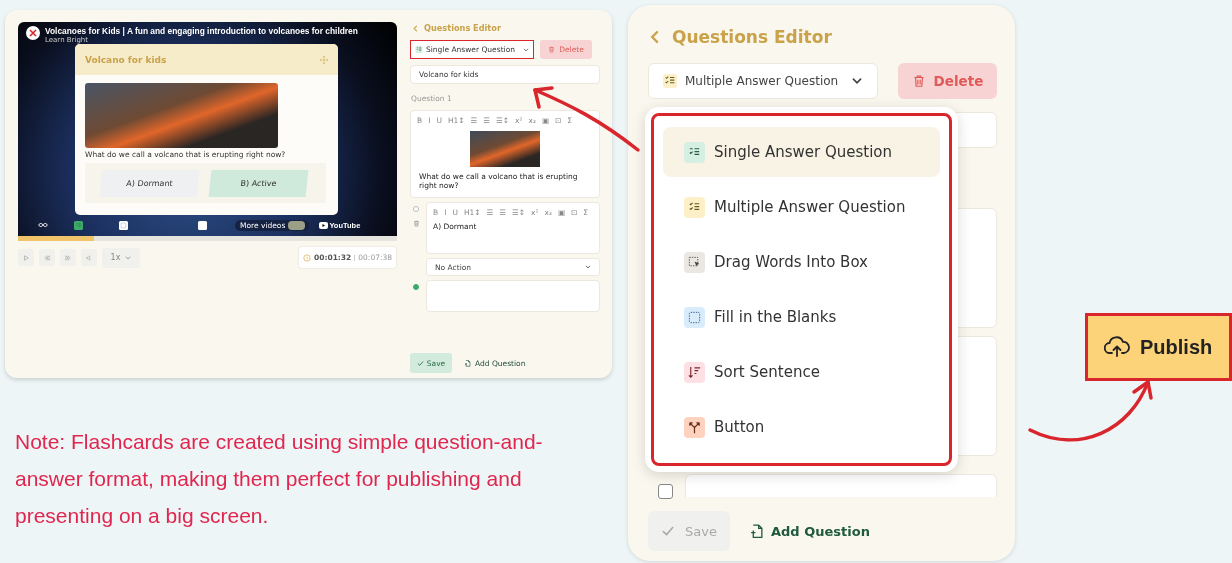 The height and width of the screenshot is (563, 1232). I want to click on add-question-button: Add Question, so click(810, 531).